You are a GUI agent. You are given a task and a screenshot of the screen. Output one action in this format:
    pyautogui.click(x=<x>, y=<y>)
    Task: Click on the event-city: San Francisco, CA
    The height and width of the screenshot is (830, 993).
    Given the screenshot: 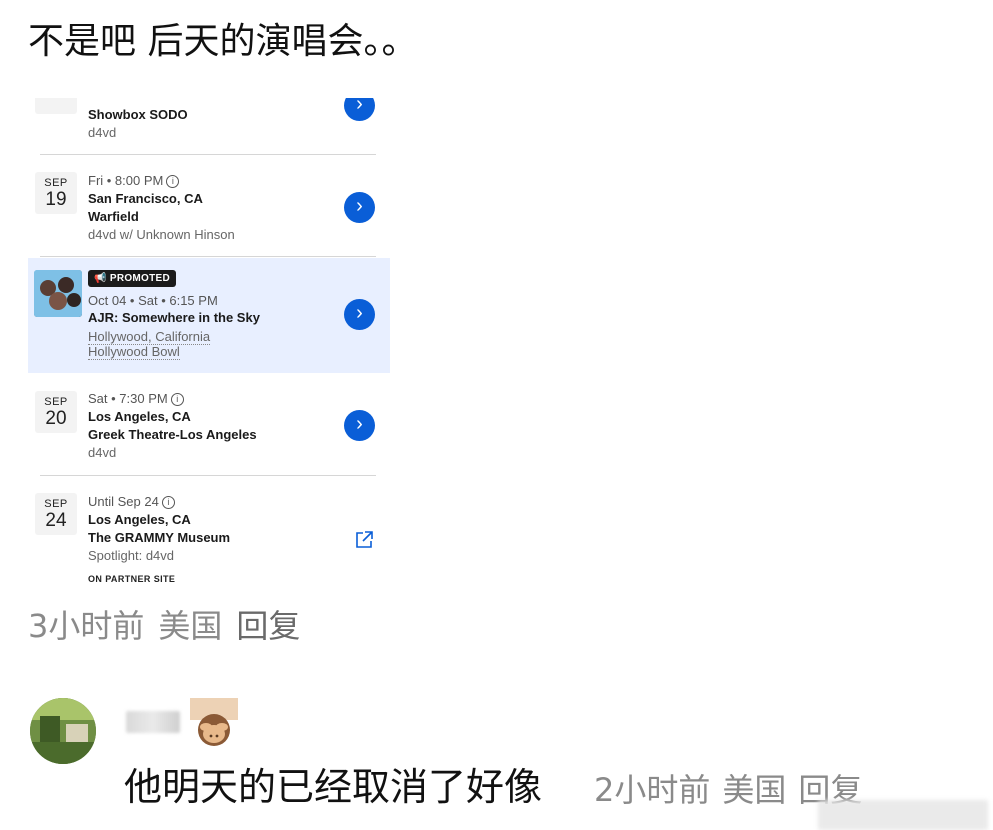 What is the action you would take?
    pyautogui.click(x=145, y=198)
    